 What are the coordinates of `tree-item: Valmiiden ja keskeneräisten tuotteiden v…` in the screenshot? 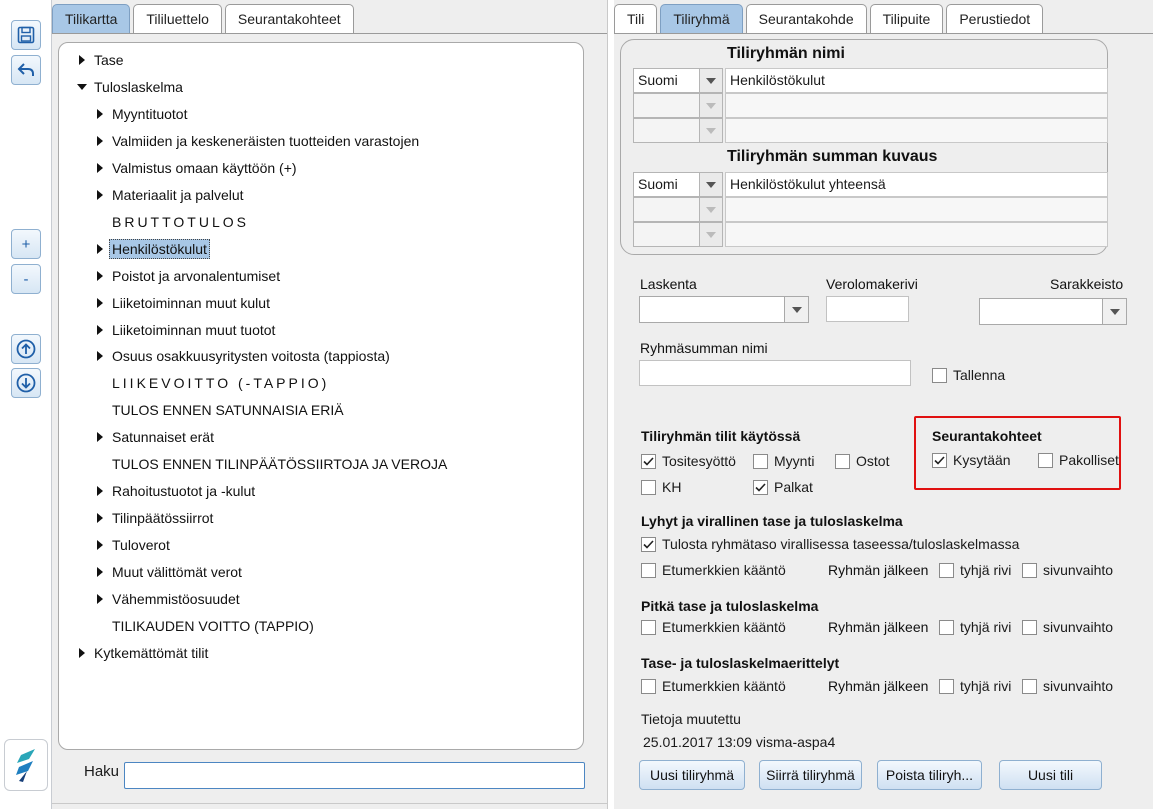 It's located at (256, 141).